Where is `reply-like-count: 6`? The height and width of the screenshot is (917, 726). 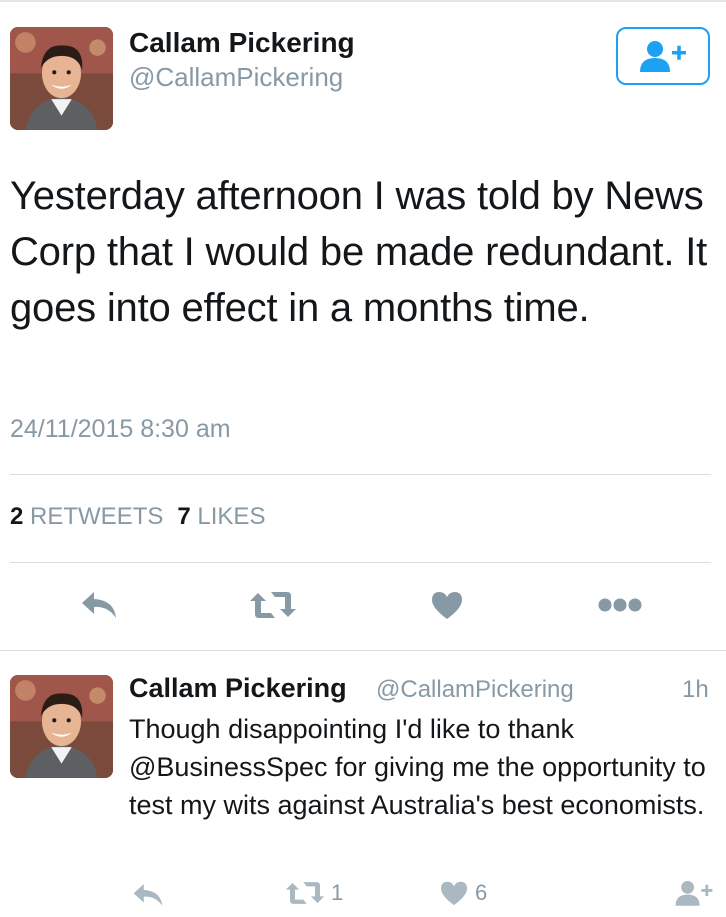 reply-like-count: 6 is located at coordinates (481, 892).